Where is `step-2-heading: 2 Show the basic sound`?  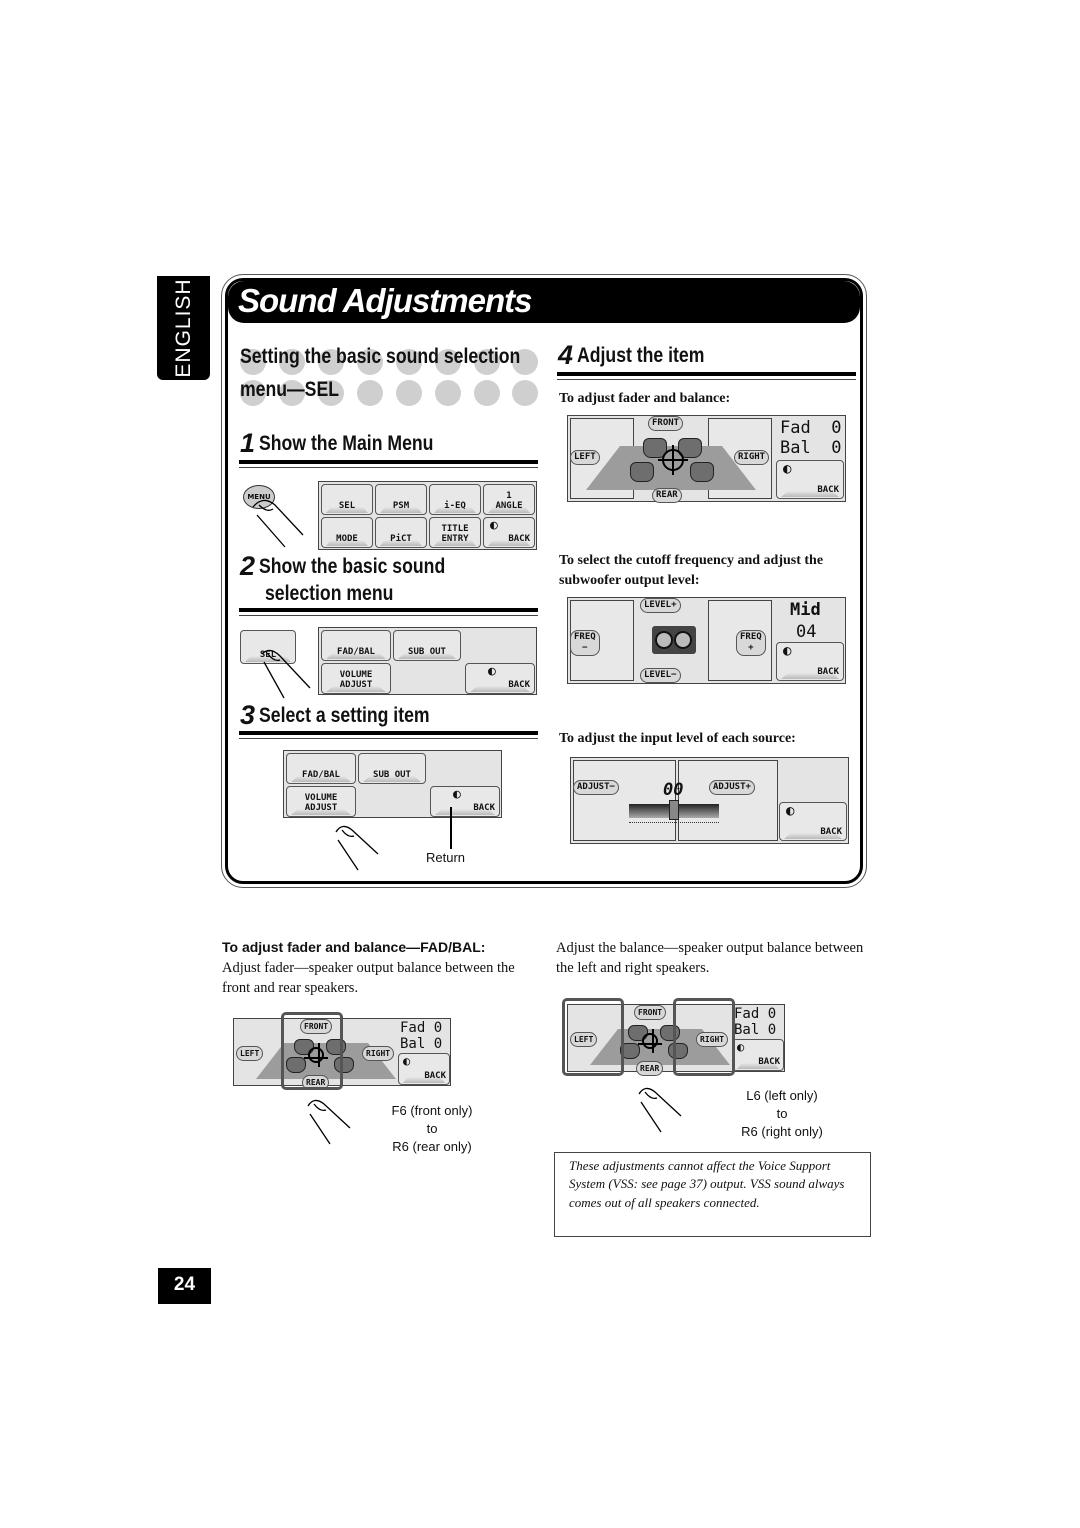
step-2-heading: 2 Show the basic sound is located at coordinates (360, 566).